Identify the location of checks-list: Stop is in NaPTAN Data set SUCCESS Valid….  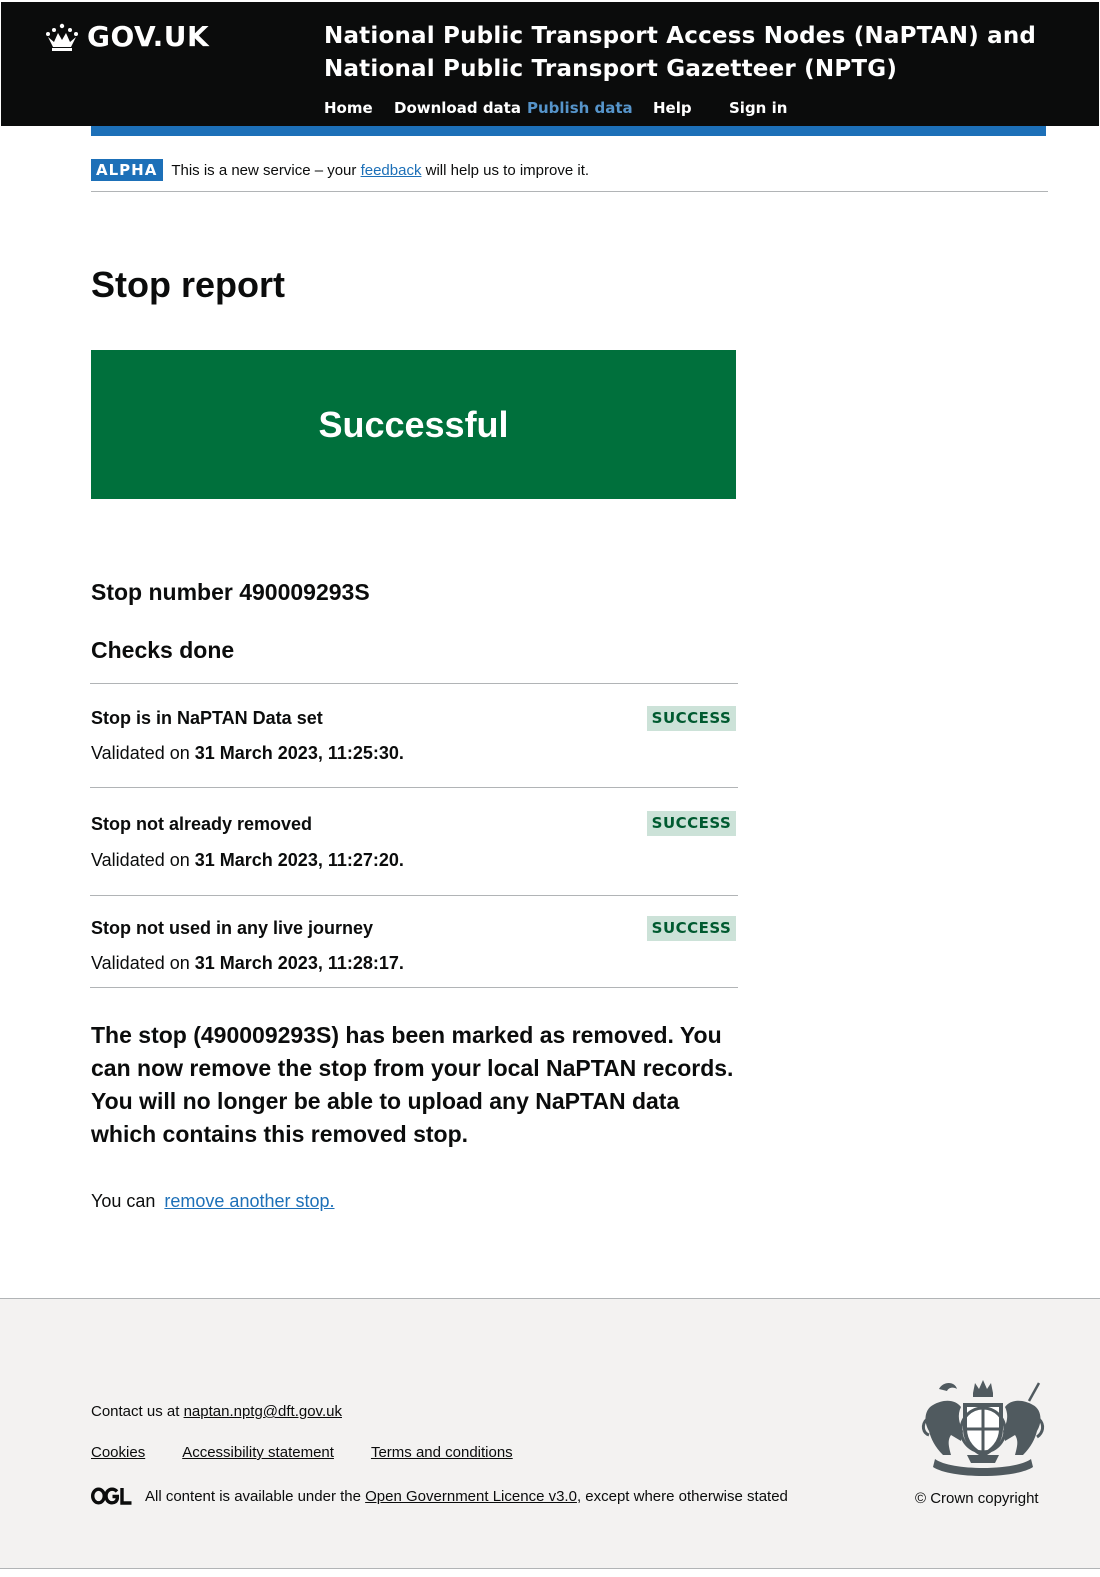
(414, 835).